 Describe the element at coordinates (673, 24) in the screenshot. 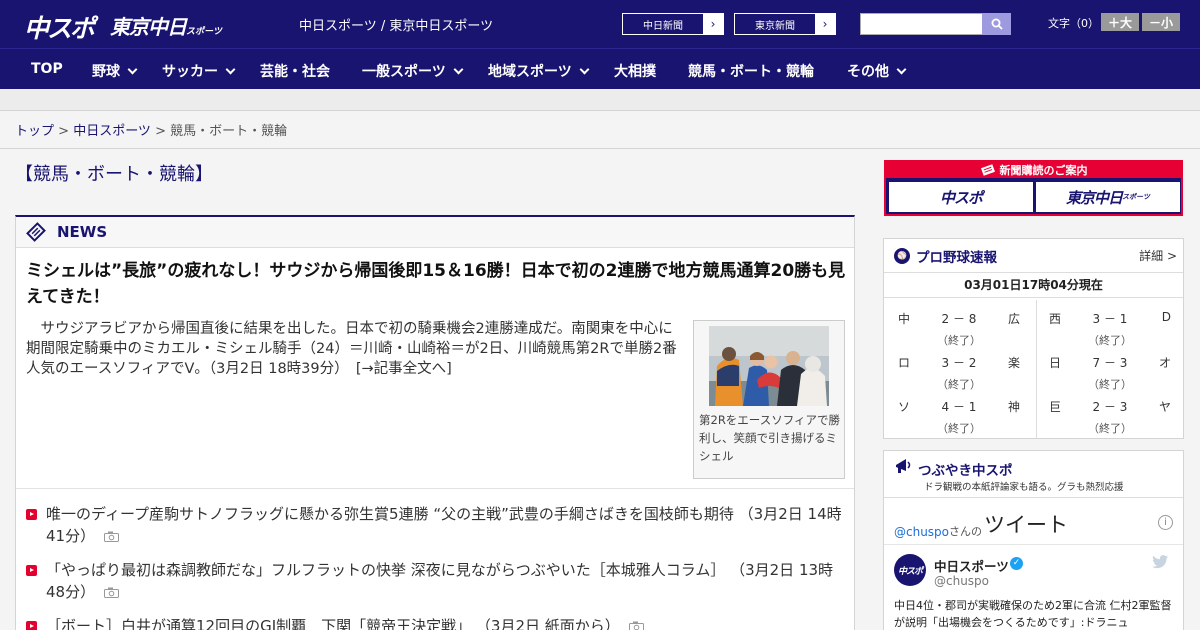

I see `chunichi-shimbun-link: 中日新聞 ›` at that location.